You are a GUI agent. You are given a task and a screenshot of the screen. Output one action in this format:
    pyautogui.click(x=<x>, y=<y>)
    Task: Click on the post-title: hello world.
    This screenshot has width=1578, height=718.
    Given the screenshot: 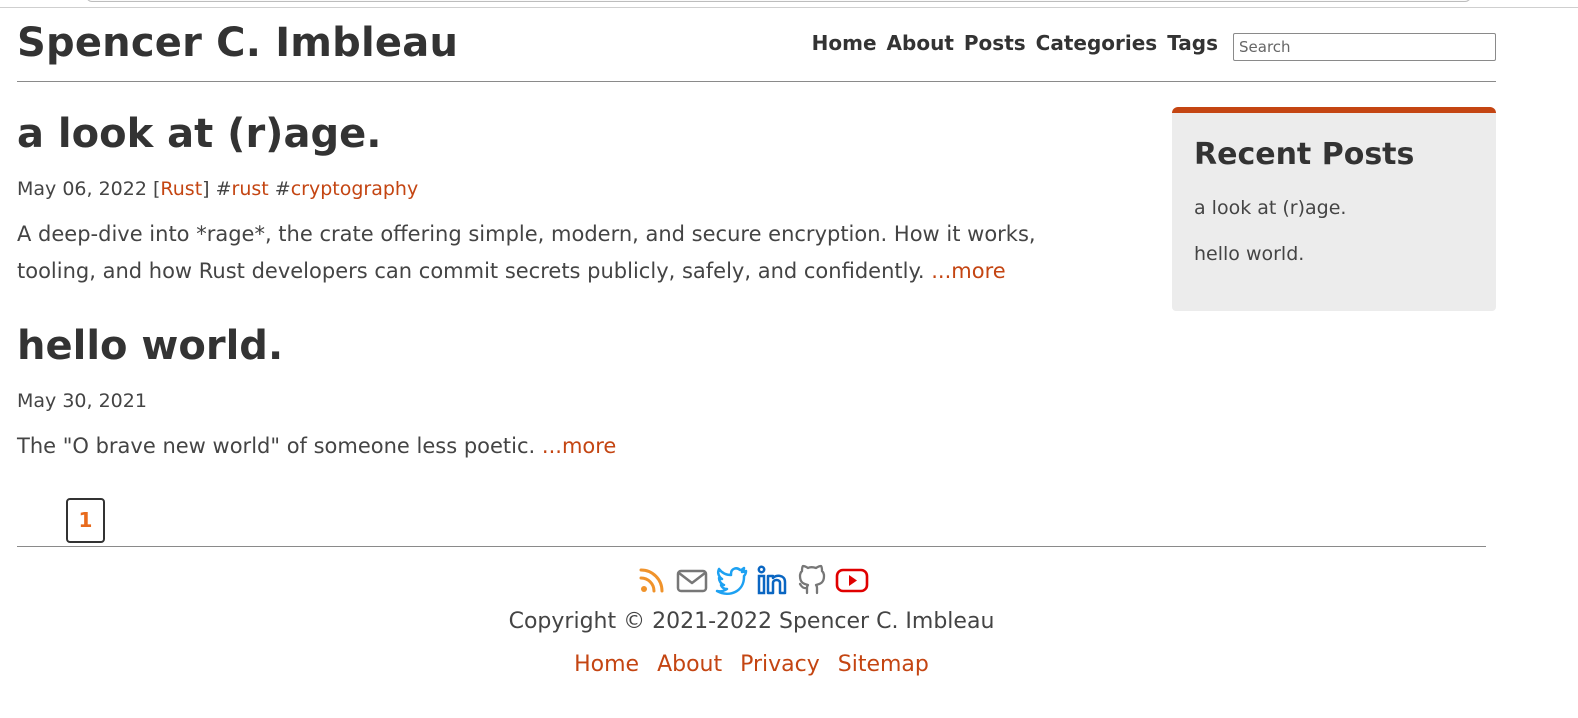 What is the action you would take?
    pyautogui.click(x=572, y=346)
    